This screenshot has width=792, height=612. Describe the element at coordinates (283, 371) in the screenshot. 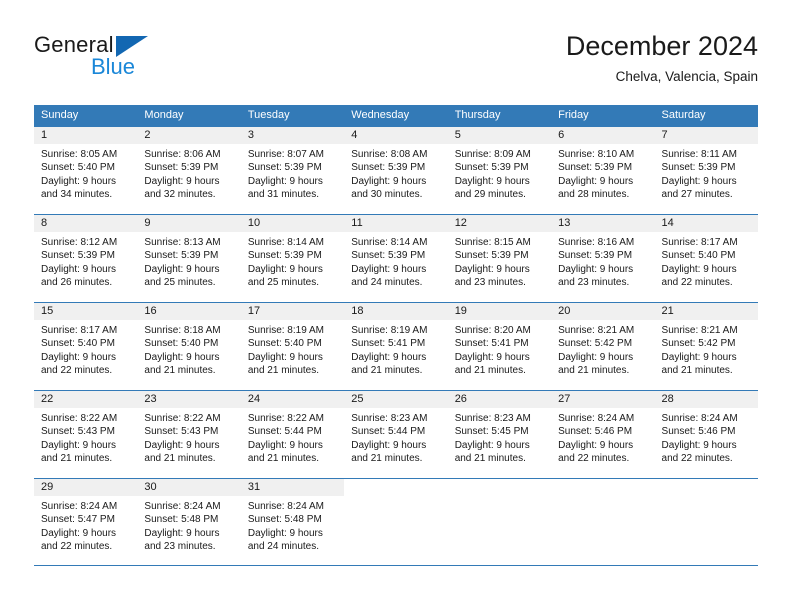

I see `daylight-text-line2: and 21 minutes.` at that location.